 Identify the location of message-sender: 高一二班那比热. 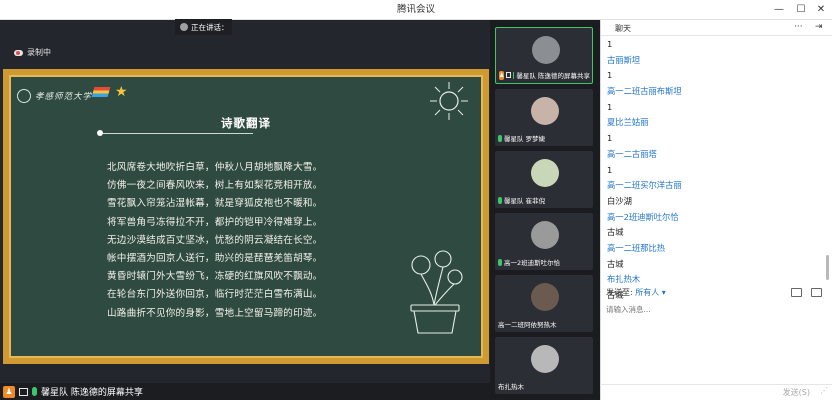
(717, 249).